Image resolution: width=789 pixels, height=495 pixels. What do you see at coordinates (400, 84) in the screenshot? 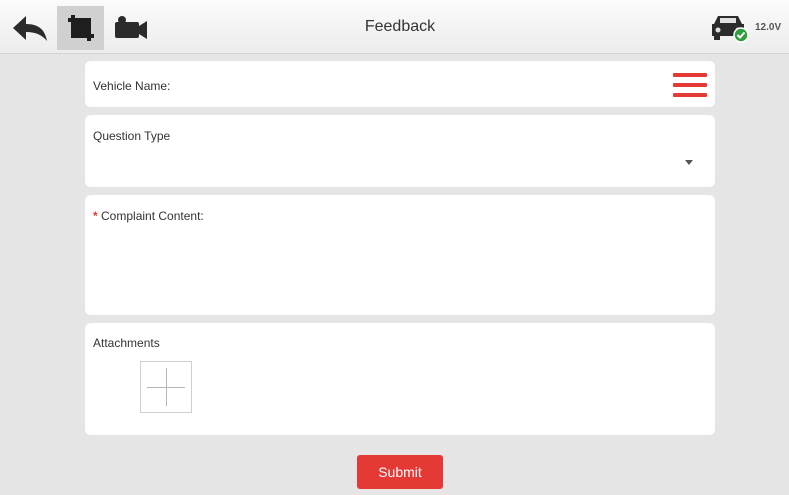
I see `vehicle-name-card: Vehicle Name:` at bounding box center [400, 84].